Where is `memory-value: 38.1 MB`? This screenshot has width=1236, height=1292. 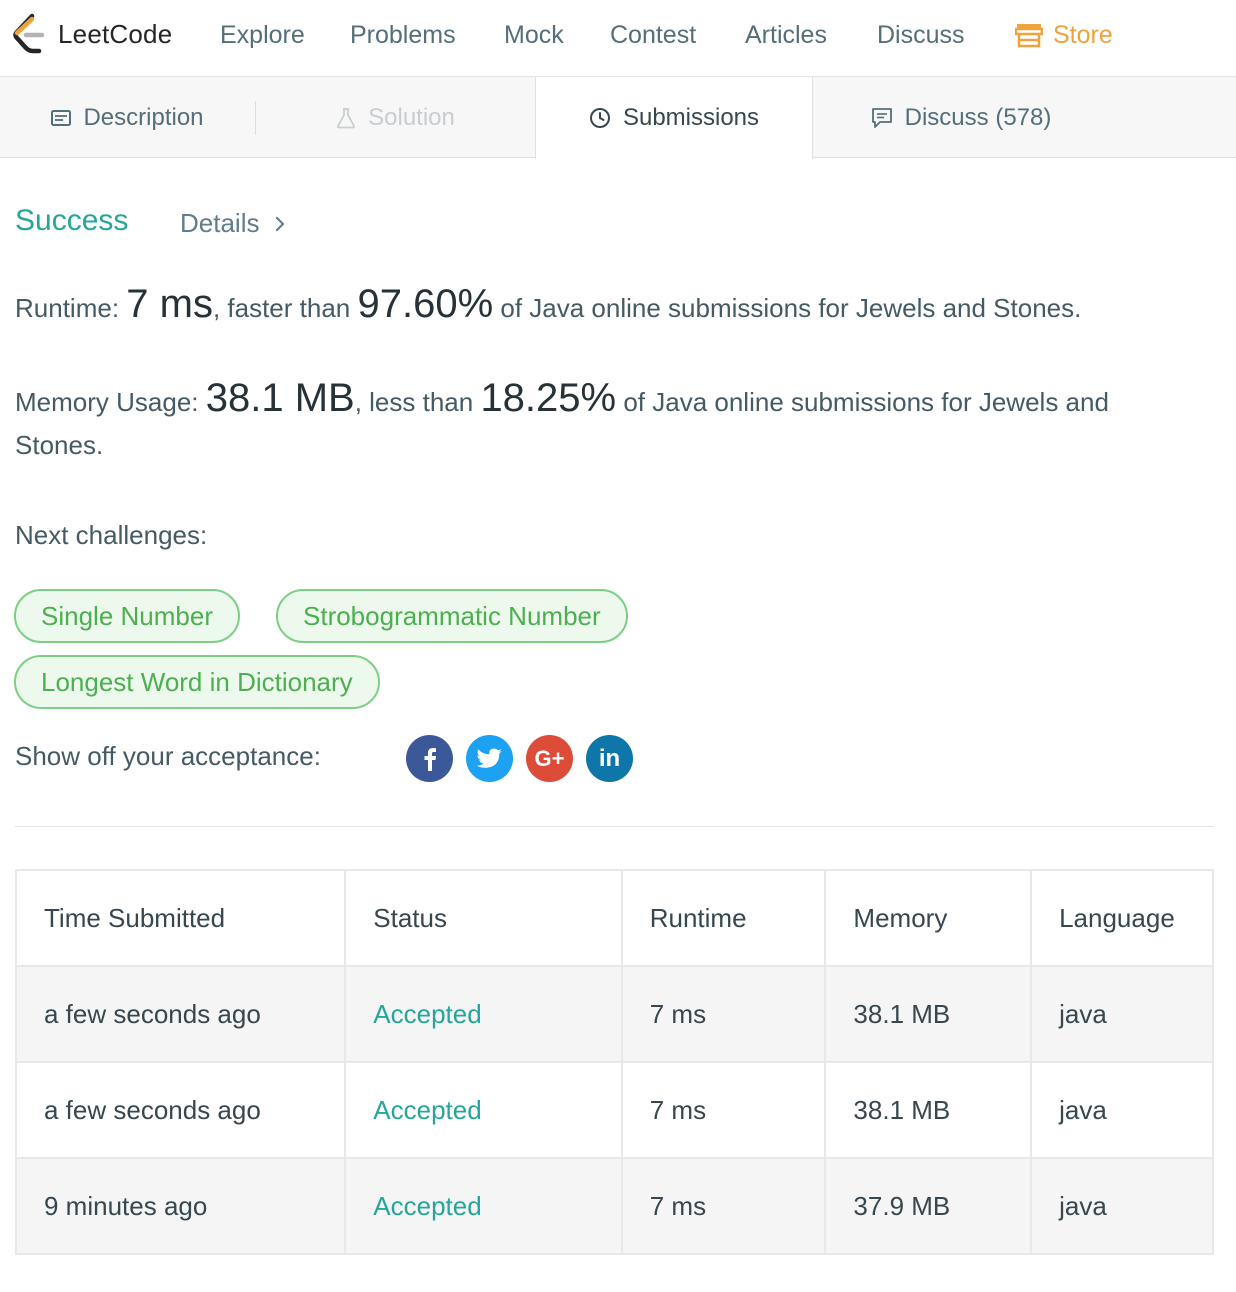
memory-value: 38.1 MB is located at coordinates (280, 398).